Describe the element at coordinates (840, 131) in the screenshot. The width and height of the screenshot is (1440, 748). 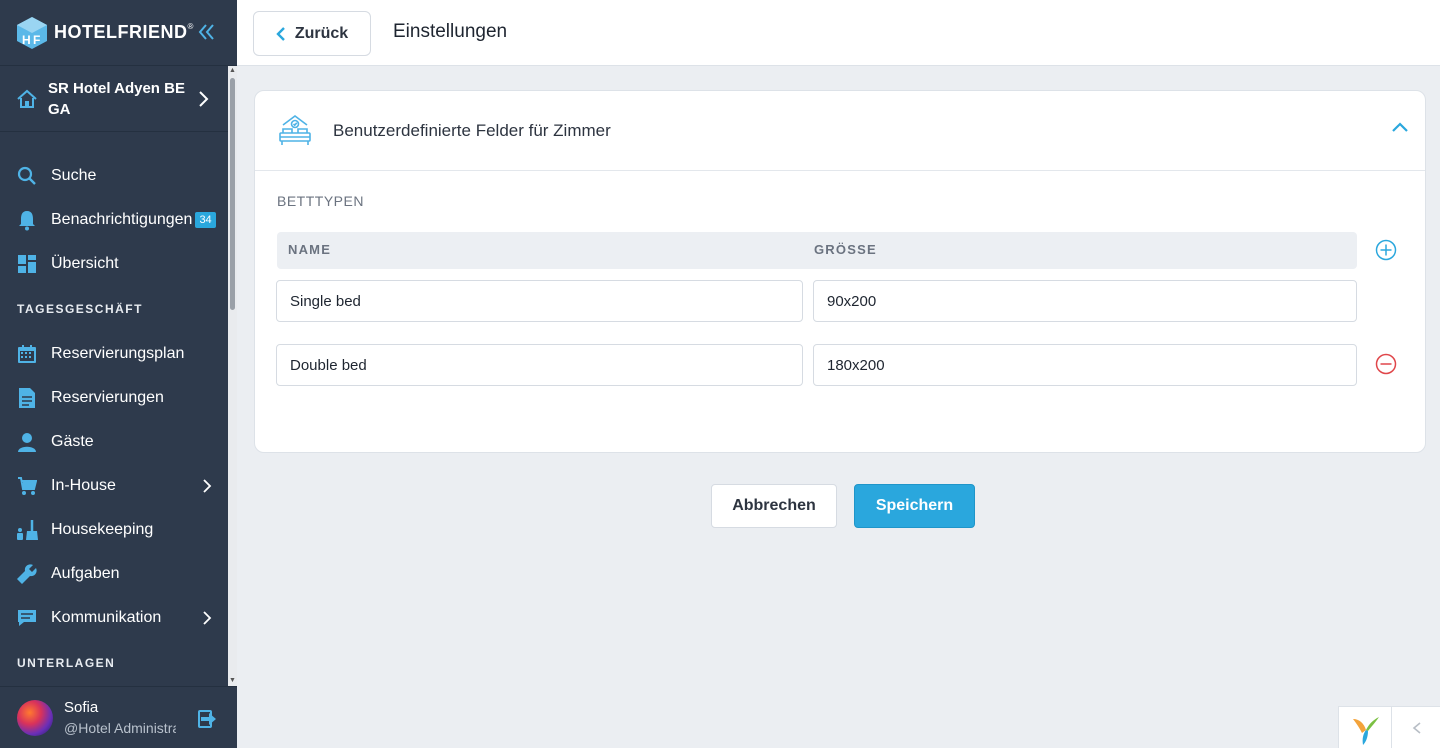
I see `card-header: Benutzerdefinierte Felder für Zimmer` at that location.